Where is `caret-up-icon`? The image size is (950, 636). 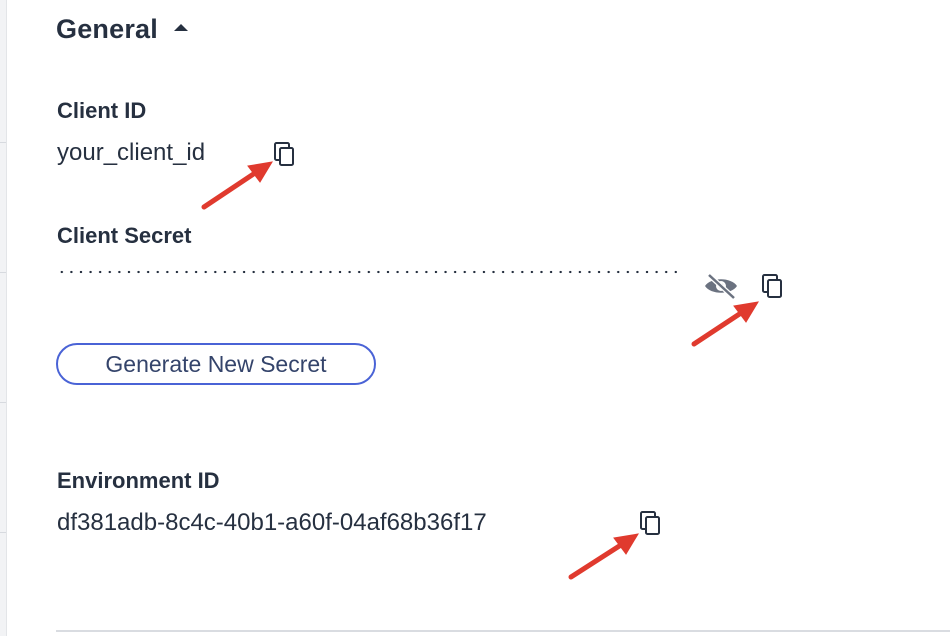
caret-up-icon is located at coordinates (180, 27).